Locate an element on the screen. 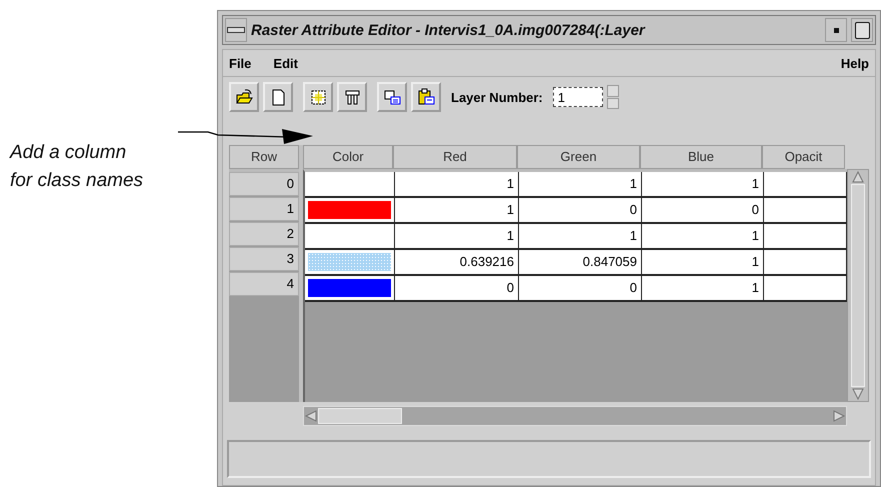  row-number: 3 is located at coordinates (264, 259).